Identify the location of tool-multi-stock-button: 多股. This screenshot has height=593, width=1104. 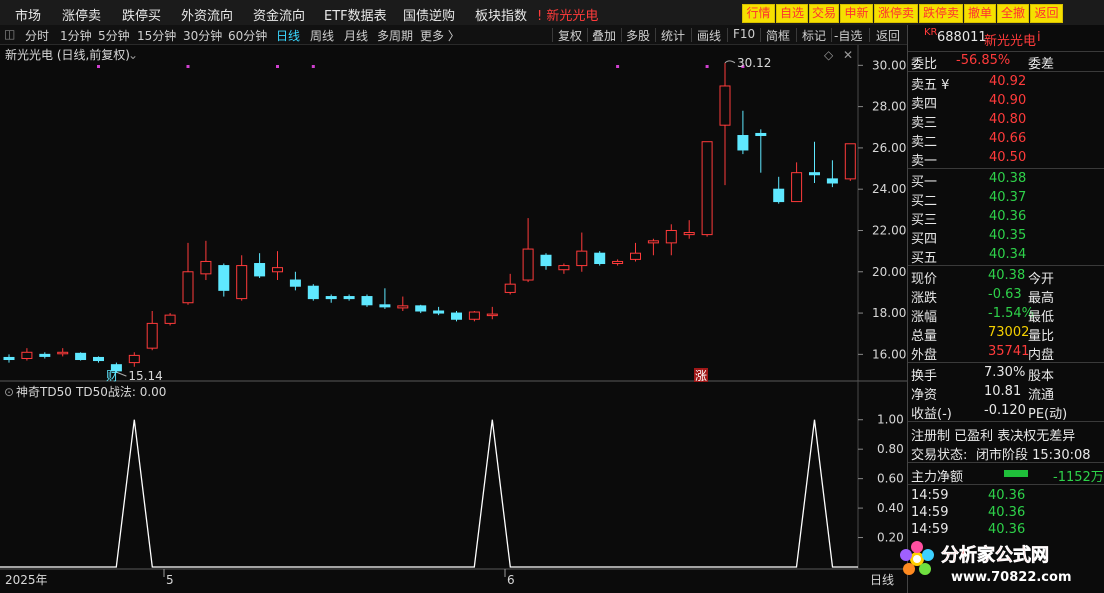
(638, 35).